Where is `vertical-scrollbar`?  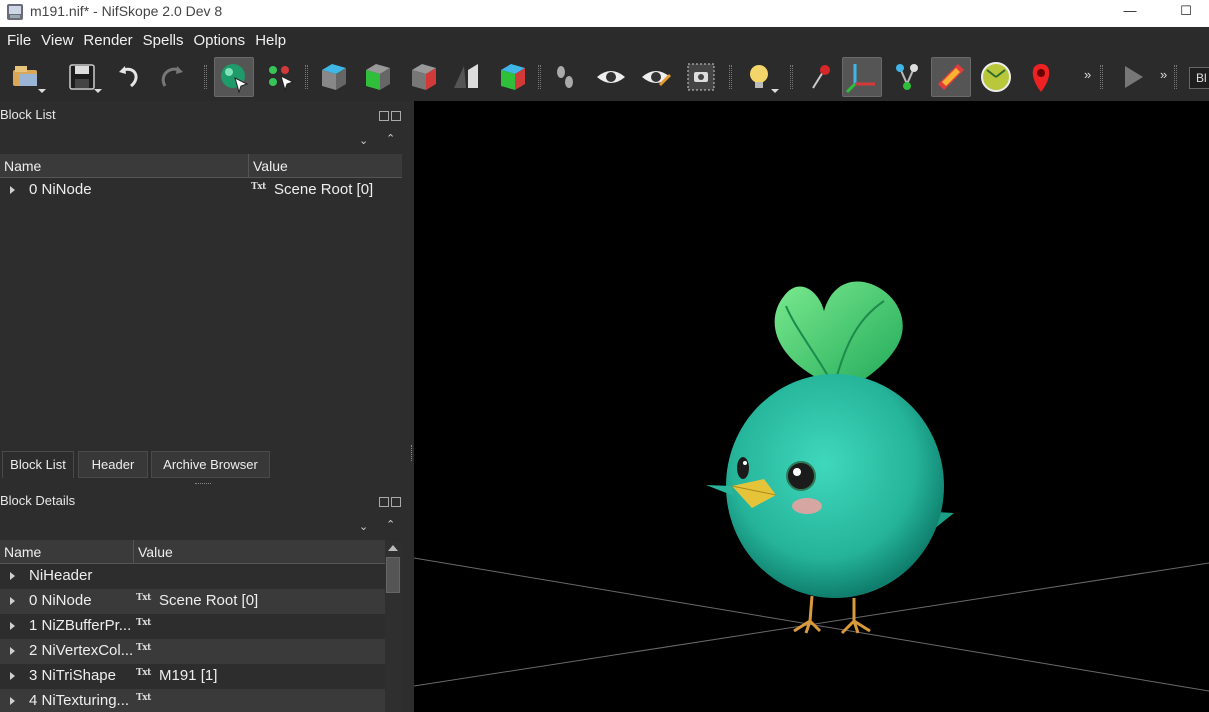 vertical-scrollbar is located at coordinates (393, 626).